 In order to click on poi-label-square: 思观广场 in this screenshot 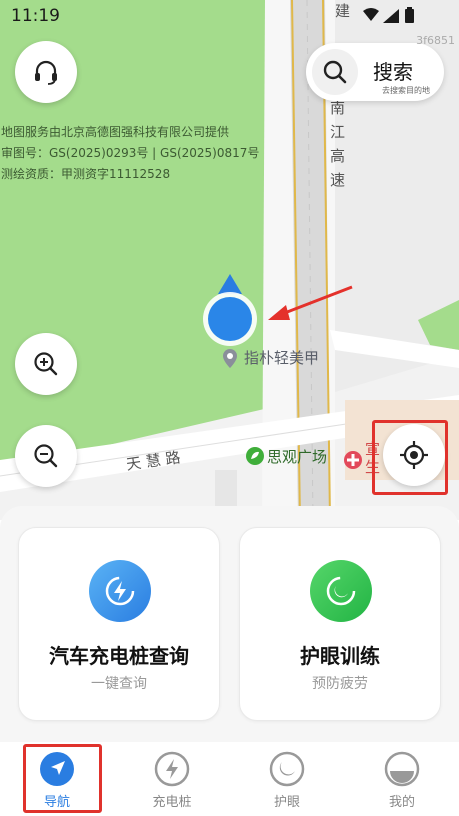, I will do `click(297, 457)`.